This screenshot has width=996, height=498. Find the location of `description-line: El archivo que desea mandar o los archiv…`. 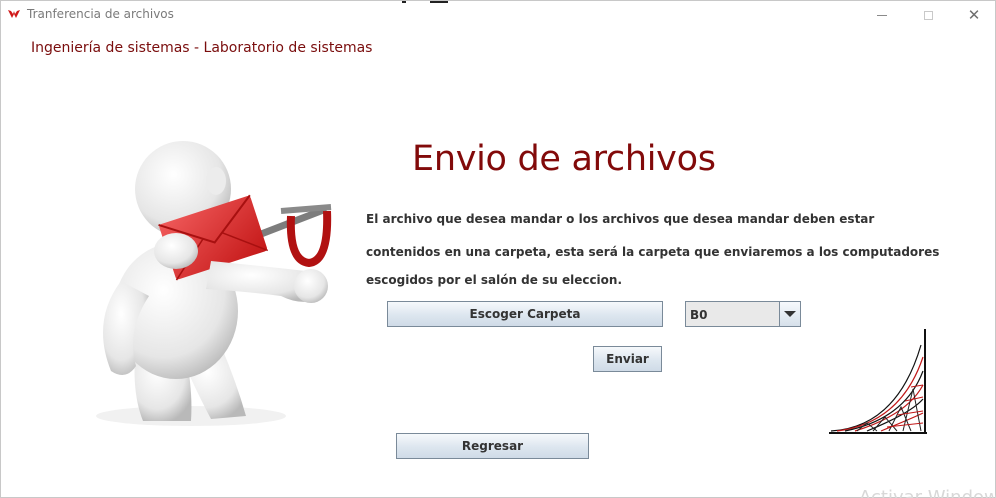

description-line: El archivo que desea mandar o los archiv… is located at coordinates (620, 219).